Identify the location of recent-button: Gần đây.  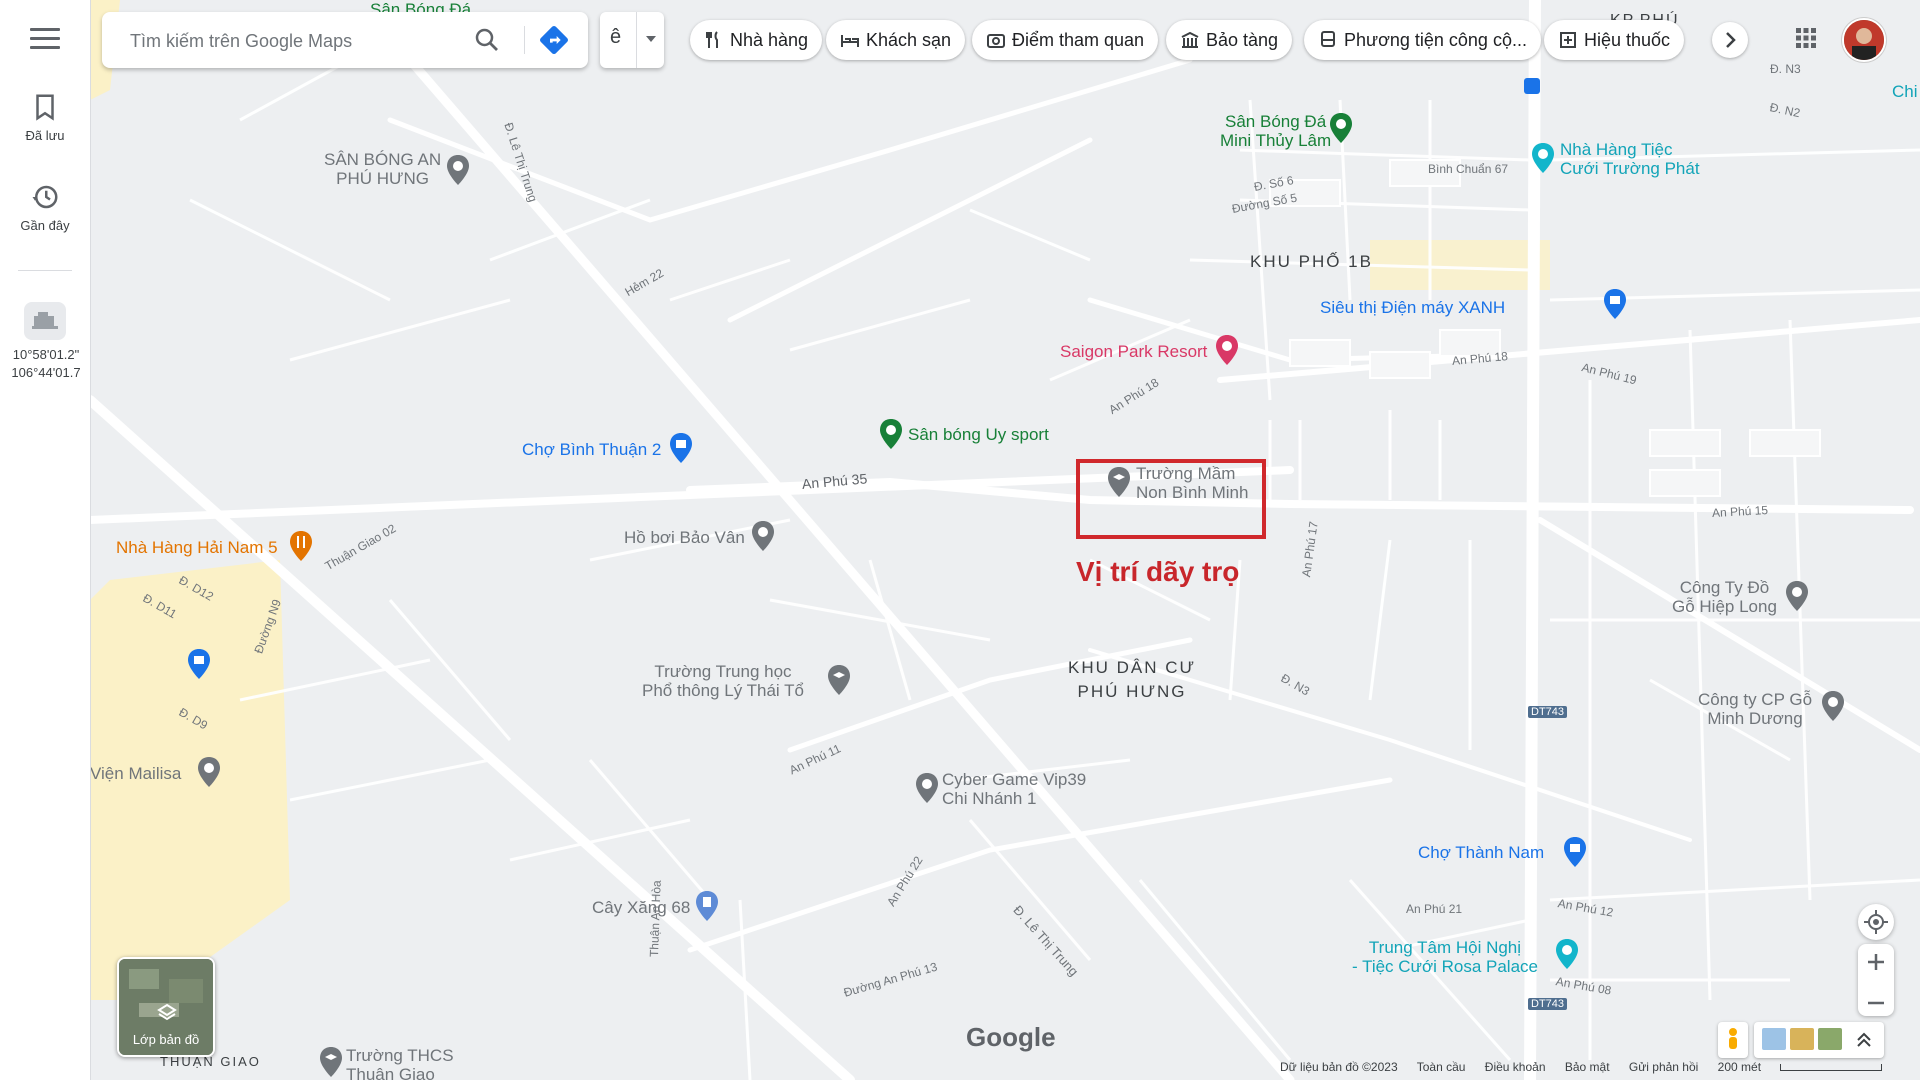
(45, 207).